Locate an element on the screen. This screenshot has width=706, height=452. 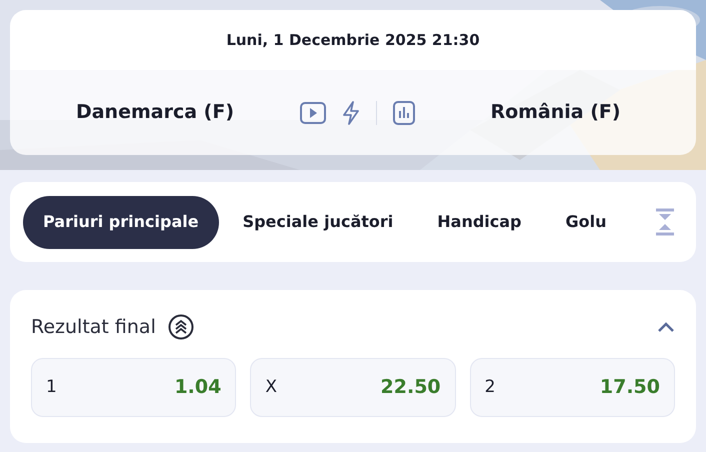
market-tab: Speciale jucători is located at coordinates (318, 222).